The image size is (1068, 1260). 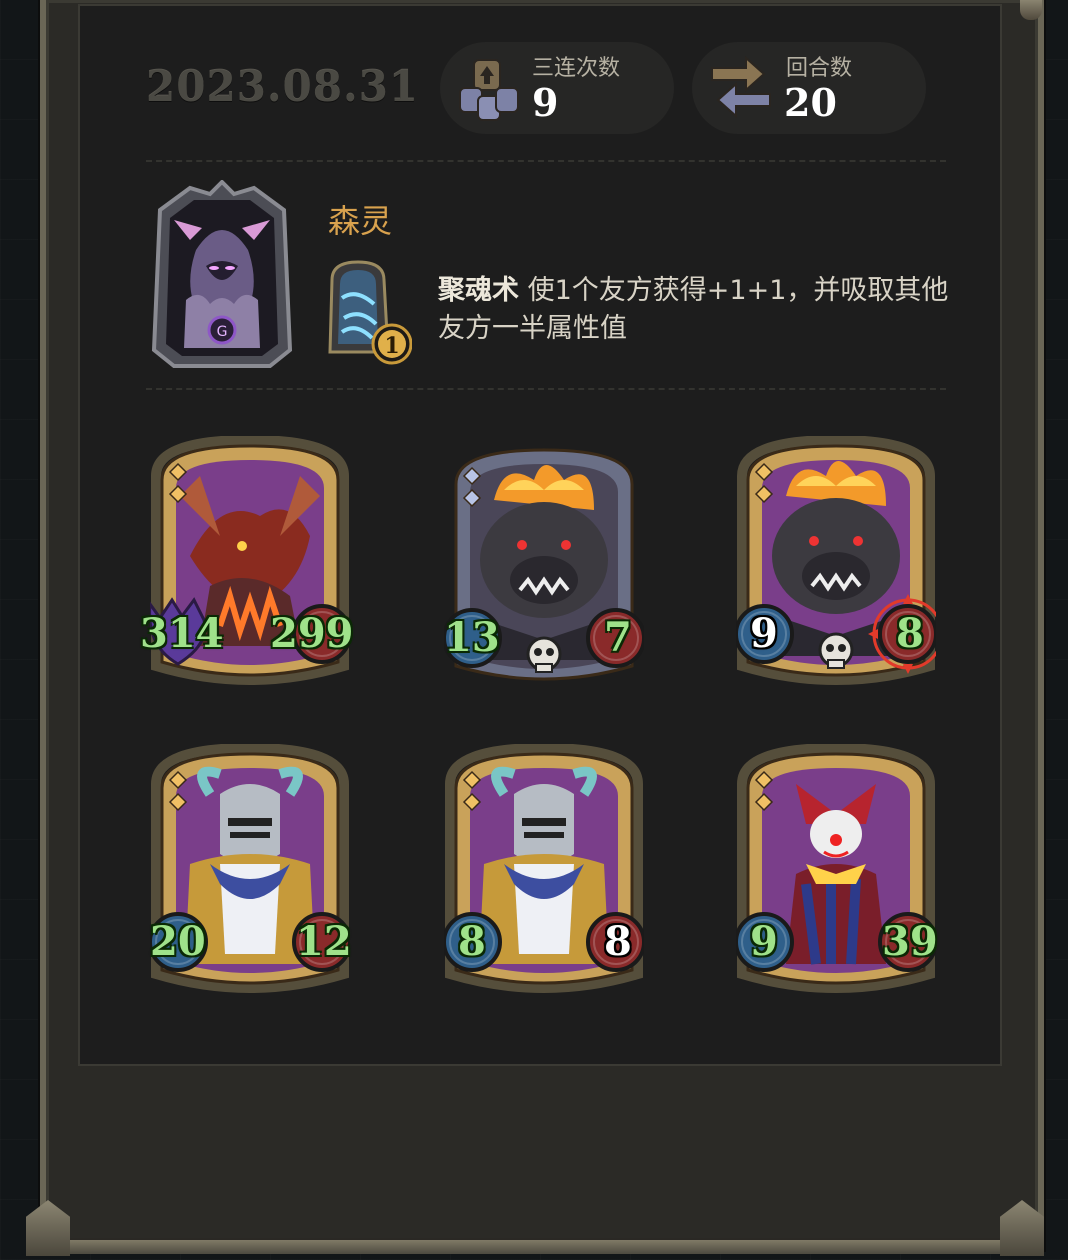 I want to click on unit-card-6: 9 39, so click(x=837, y=874).